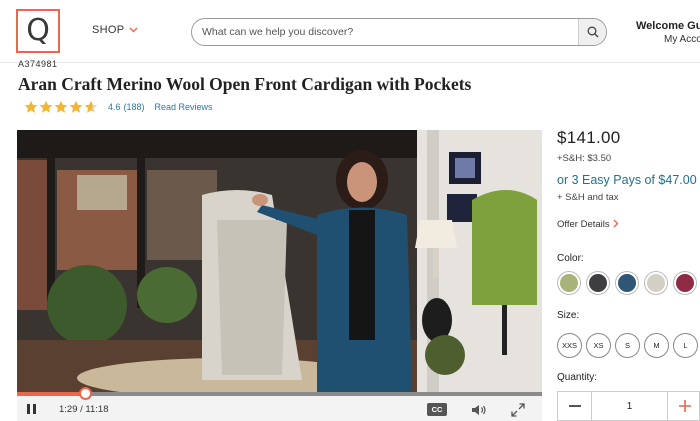 This screenshot has width=700, height=421. I want to click on progress-handle, so click(86, 393).